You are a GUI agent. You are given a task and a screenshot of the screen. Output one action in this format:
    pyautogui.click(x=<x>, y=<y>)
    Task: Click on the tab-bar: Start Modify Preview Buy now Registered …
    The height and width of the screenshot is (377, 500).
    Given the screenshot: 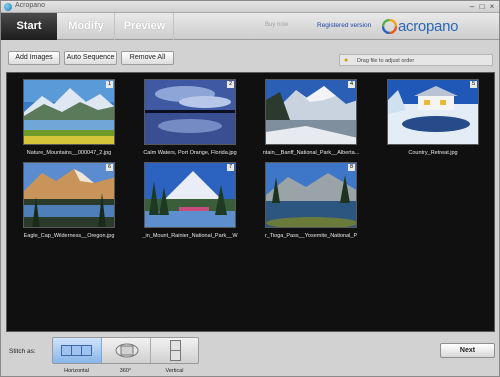 What is the action you would take?
    pyautogui.click(x=250, y=26)
    